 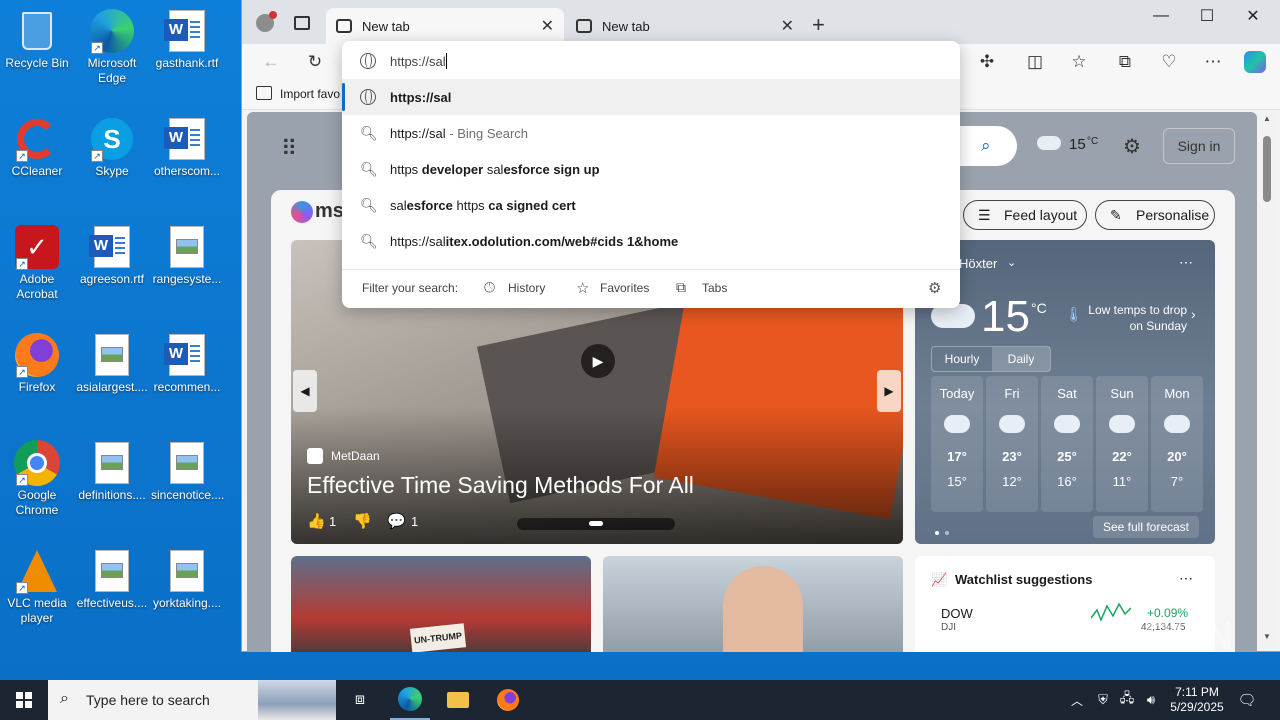 What do you see at coordinates (651, 61) in the screenshot?
I see `address-bar: https://sal` at bounding box center [651, 61].